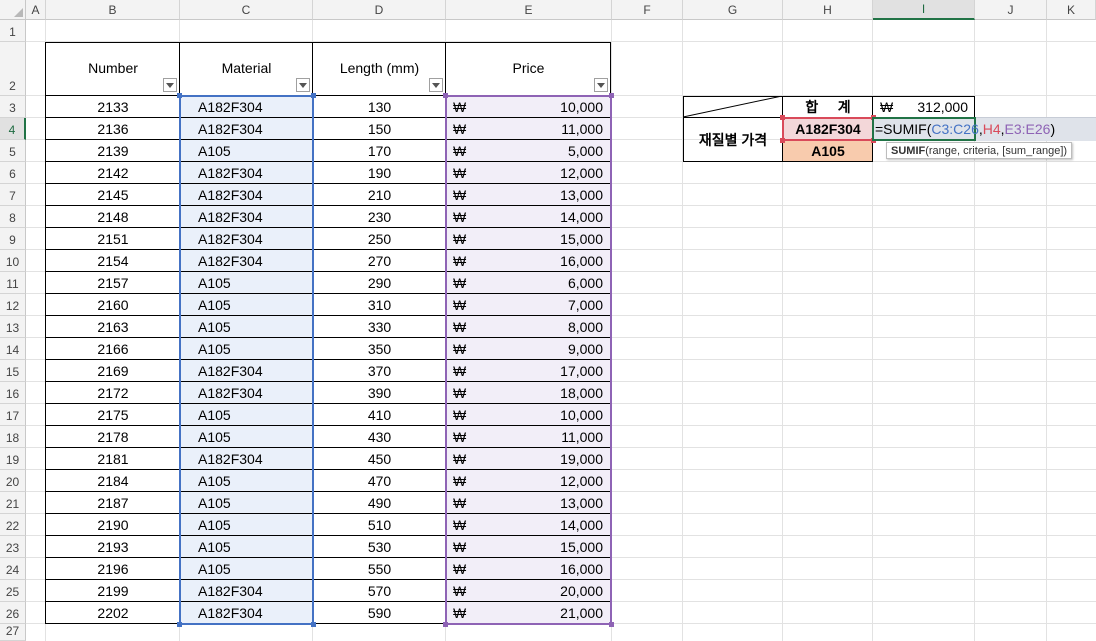  I want to click on column-header-j: J, so click(1011, 10).